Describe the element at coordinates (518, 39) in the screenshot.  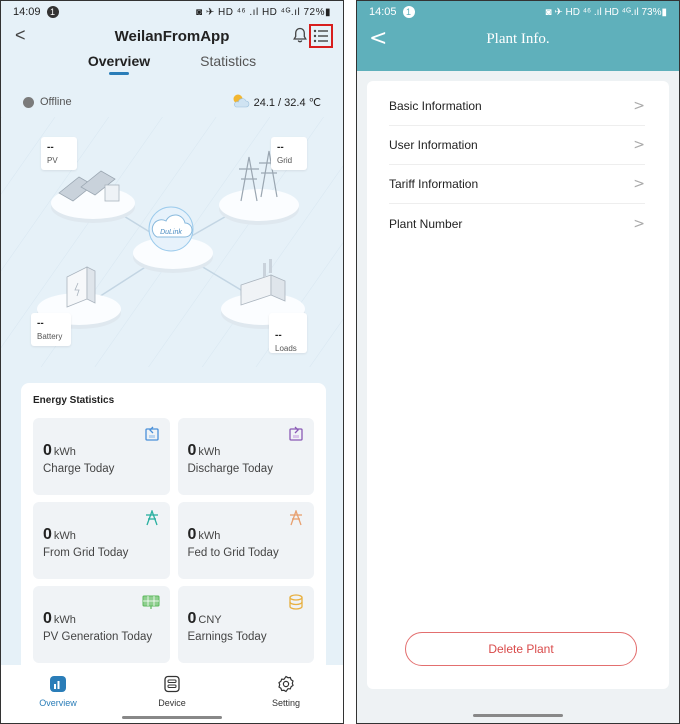
I see `page-title: Plant Info.` at that location.